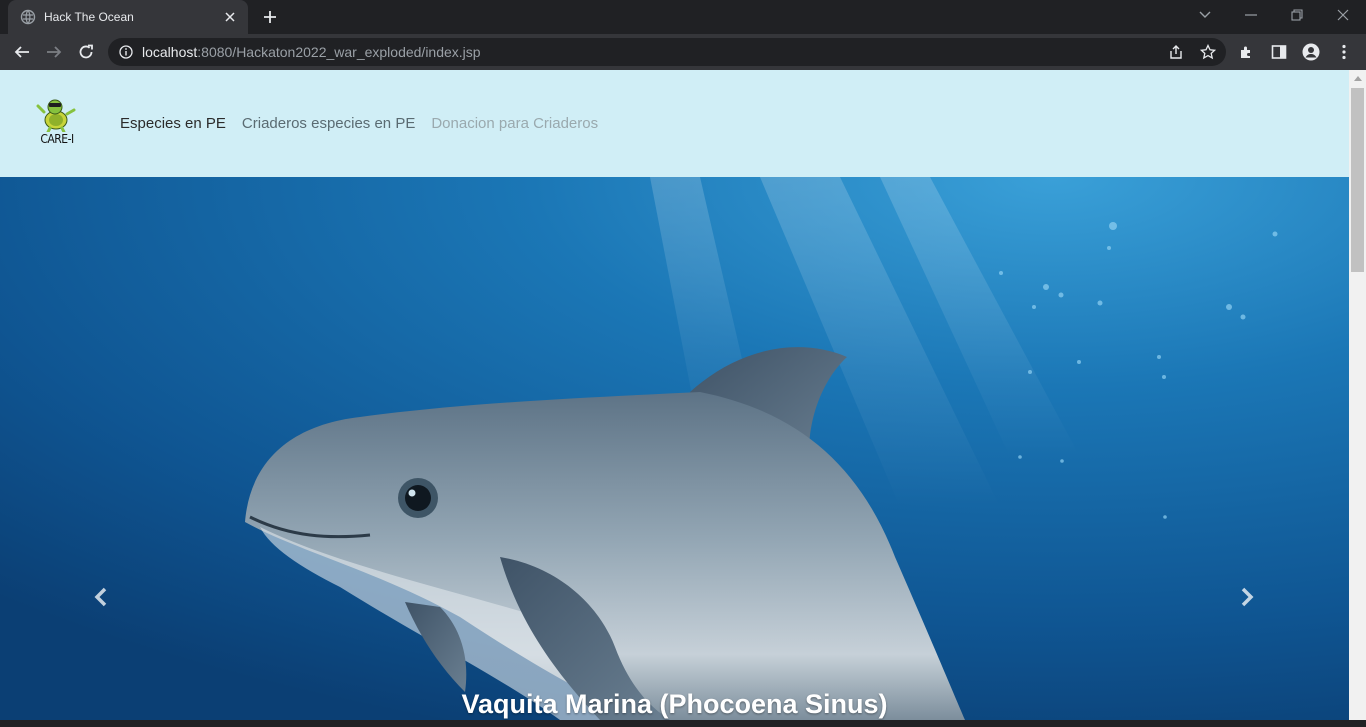  I want to click on chevron-left-icon, so click(100, 597).